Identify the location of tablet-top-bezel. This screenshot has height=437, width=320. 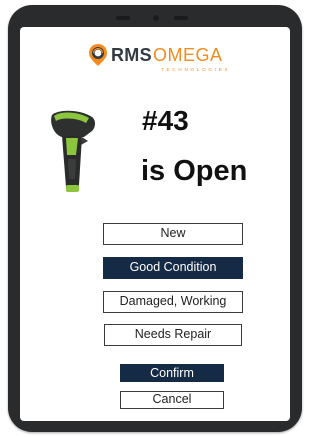
(155, 17).